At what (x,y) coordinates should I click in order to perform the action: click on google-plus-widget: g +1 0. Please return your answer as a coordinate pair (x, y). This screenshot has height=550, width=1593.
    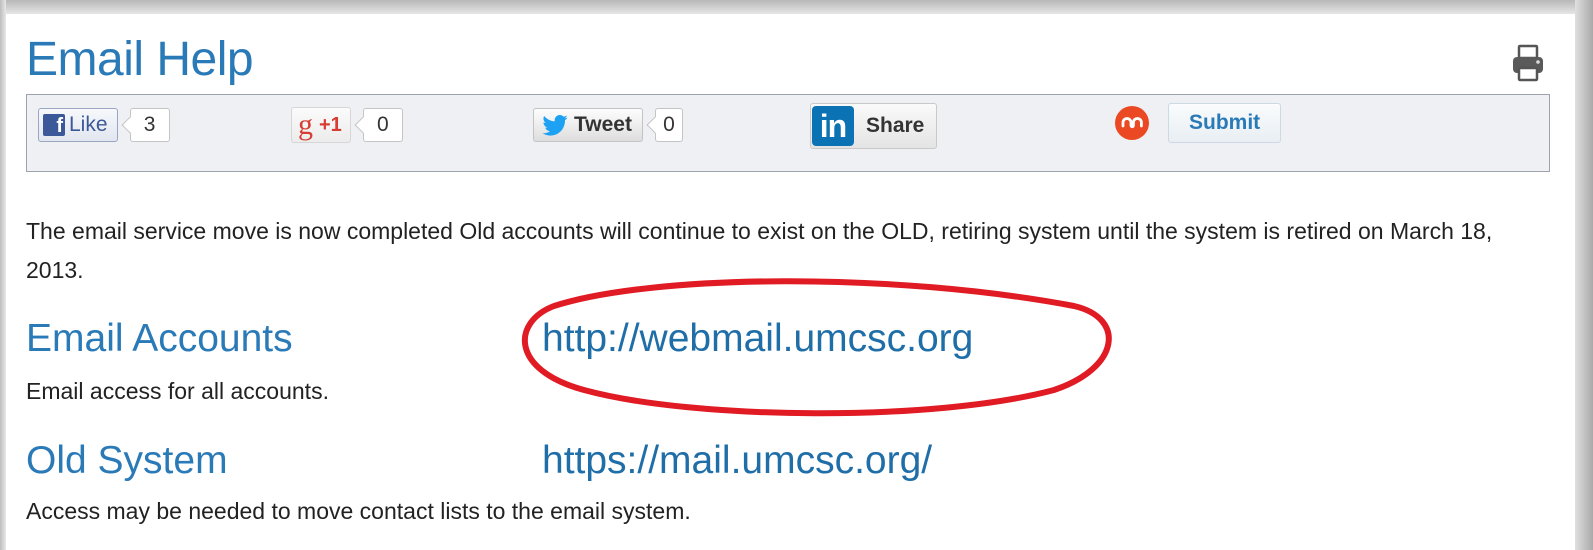
    Looking at the image, I should click on (347, 125).